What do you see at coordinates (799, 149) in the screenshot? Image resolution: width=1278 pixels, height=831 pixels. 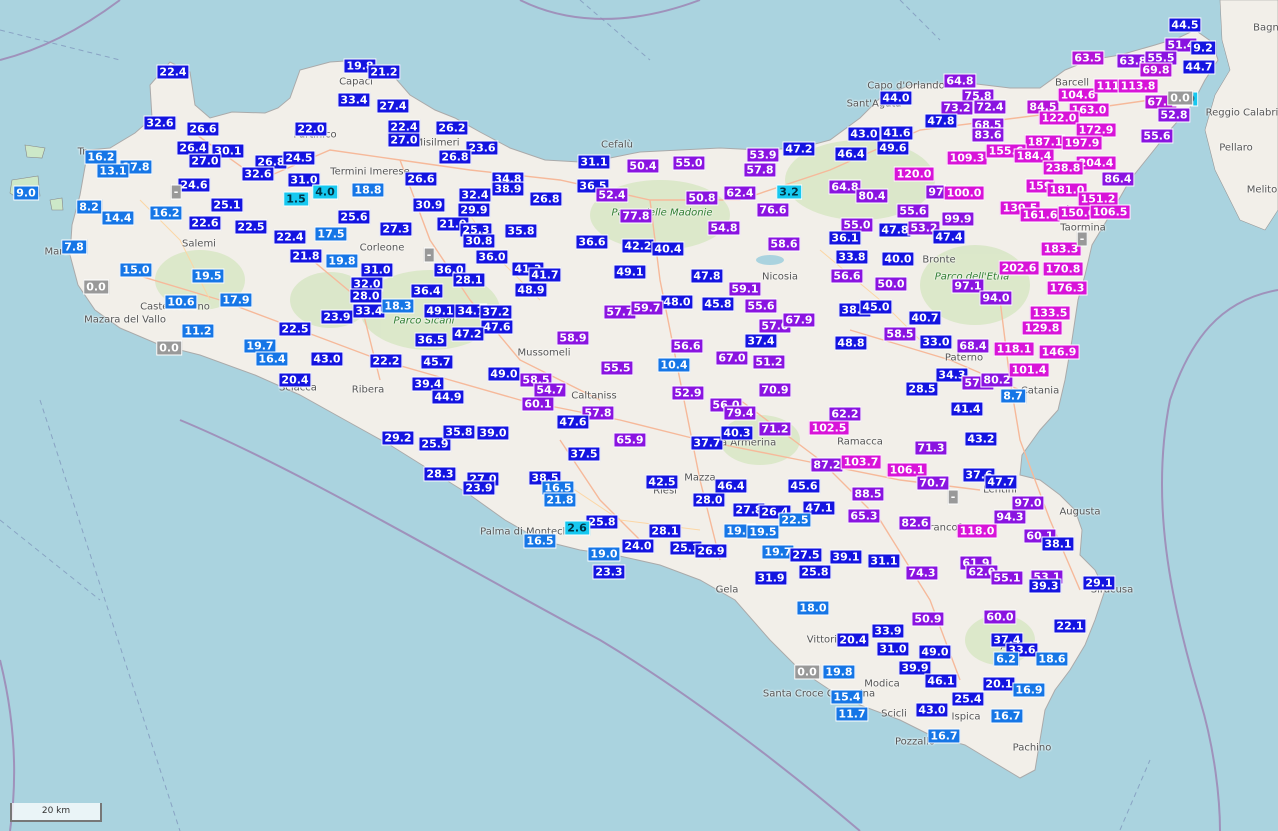 I see `rainfall-station-marker: 47.2` at bounding box center [799, 149].